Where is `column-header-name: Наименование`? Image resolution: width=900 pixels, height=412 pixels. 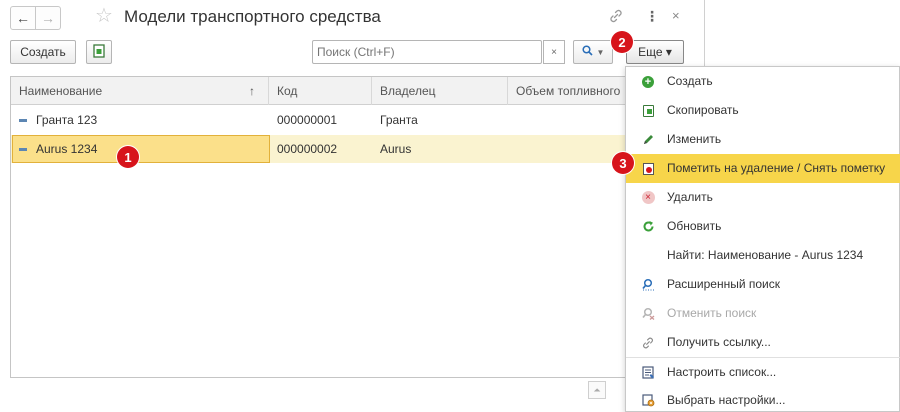 column-header-name: Наименование is located at coordinates (140, 91).